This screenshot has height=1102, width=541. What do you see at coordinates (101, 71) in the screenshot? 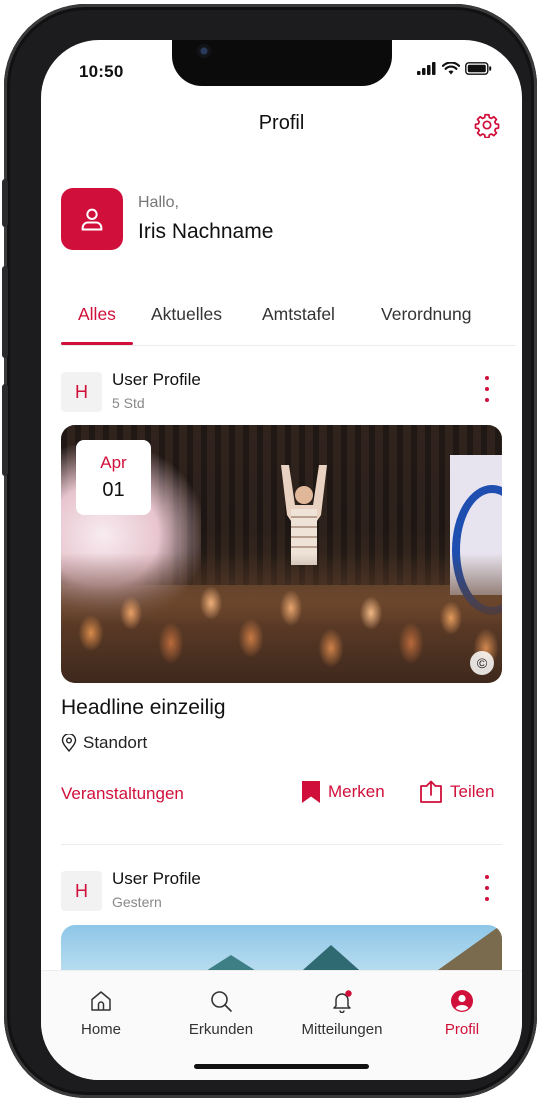
I see `status-time: 10:50` at bounding box center [101, 71].